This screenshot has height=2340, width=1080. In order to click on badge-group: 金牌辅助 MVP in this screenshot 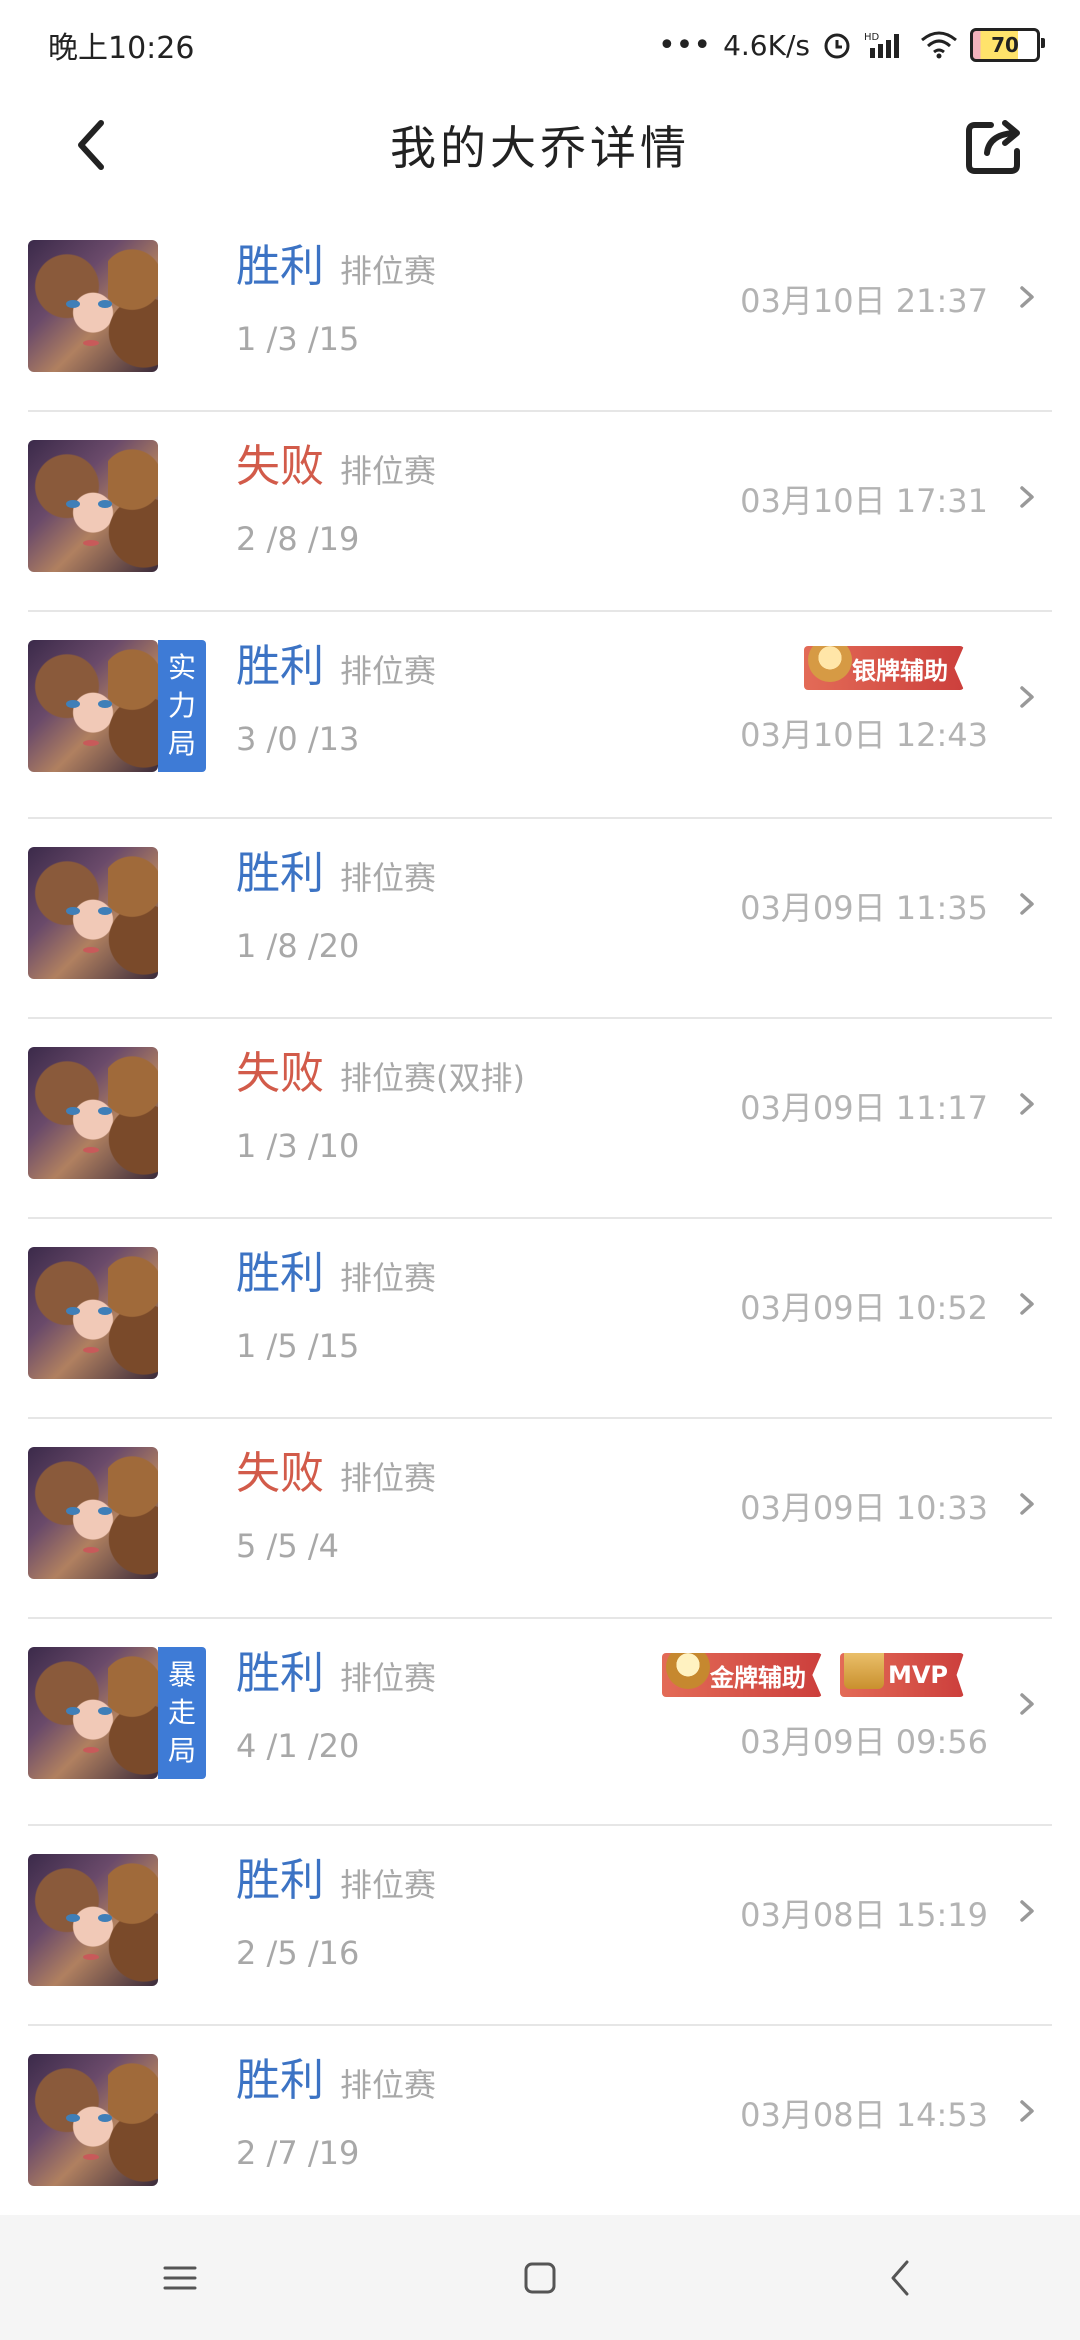, I will do `click(812, 1675)`.